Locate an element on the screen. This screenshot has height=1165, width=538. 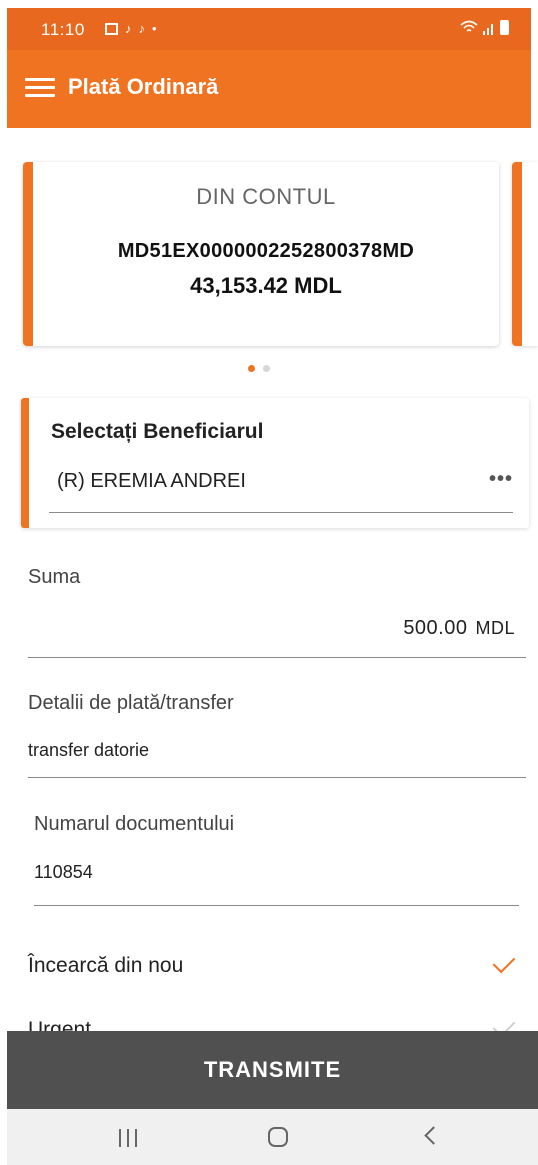
status-system-icons is located at coordinates (484, 27).